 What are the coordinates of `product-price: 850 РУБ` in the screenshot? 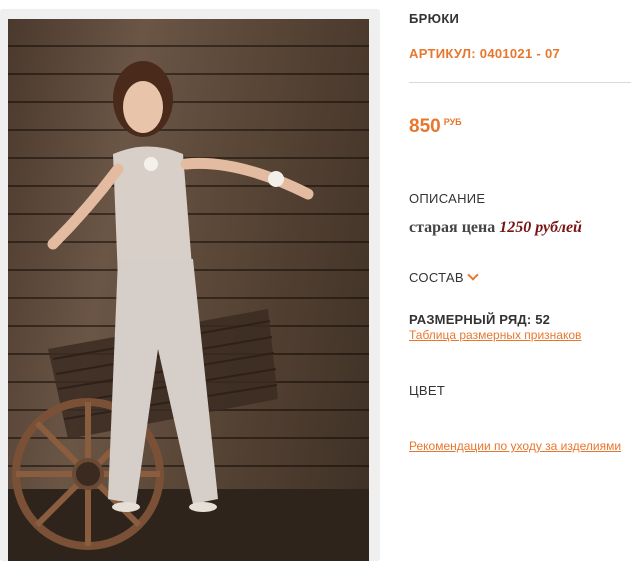 It's located at (435, 127).